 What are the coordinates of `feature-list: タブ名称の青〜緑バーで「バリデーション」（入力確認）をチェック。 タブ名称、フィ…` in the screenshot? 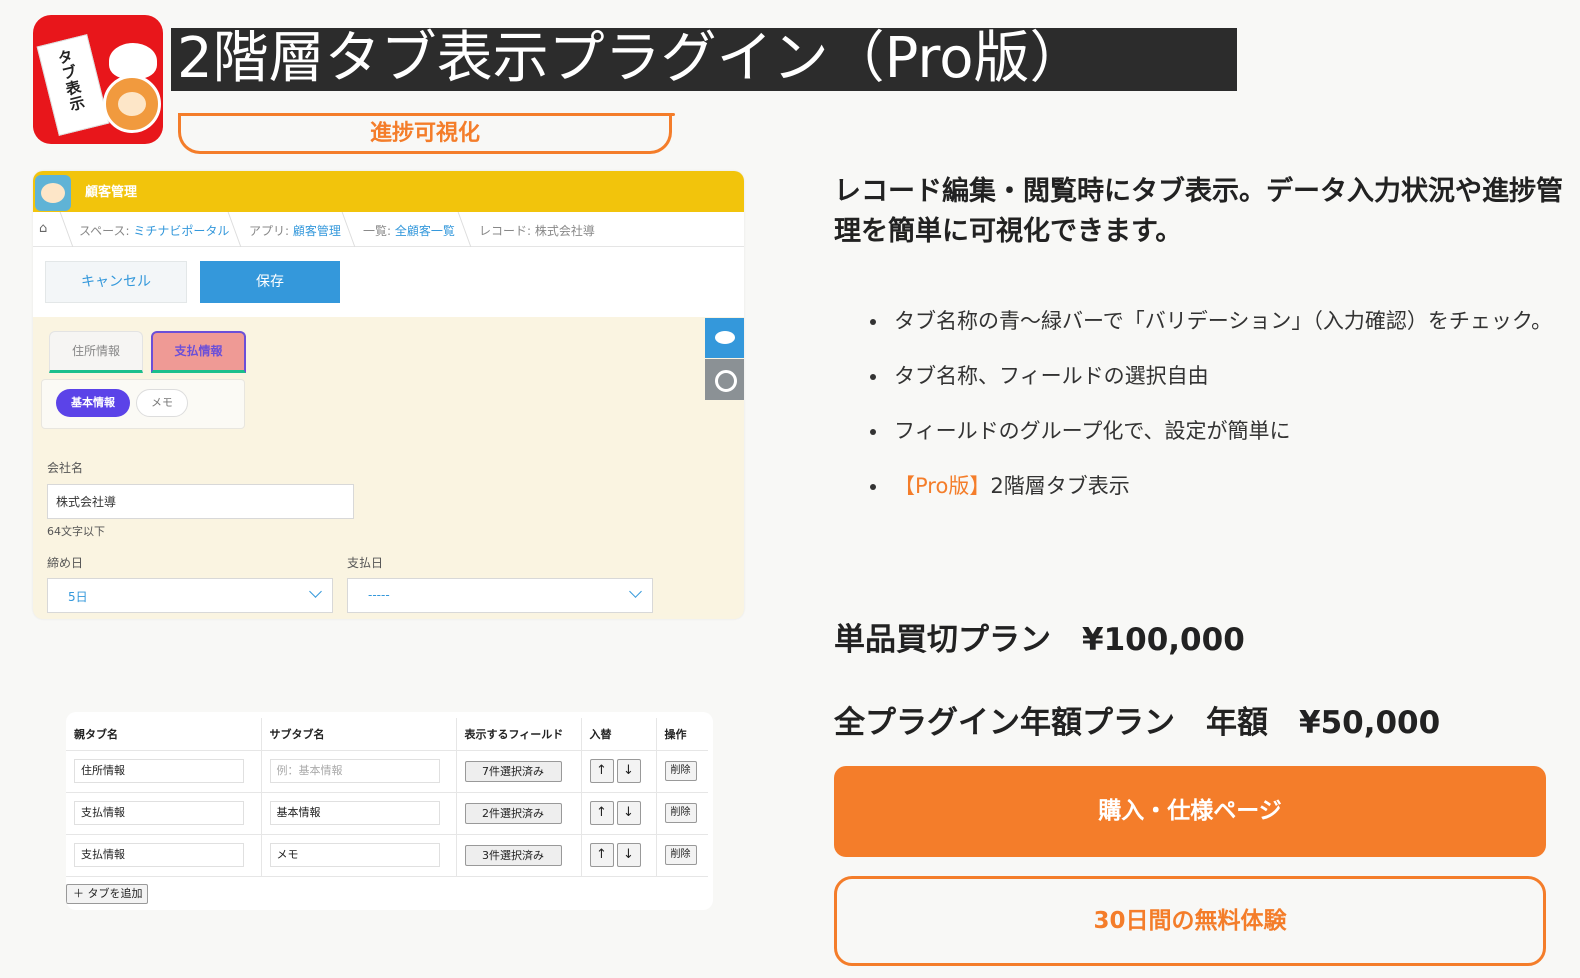 It's located at (1213, 410).